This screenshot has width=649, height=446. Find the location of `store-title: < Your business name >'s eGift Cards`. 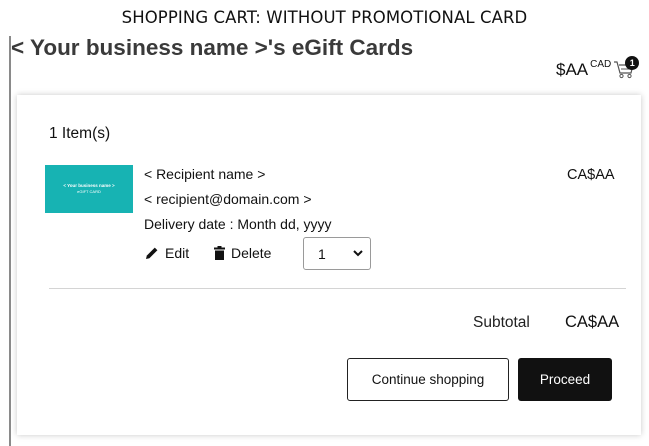

store-title: < Your business name >'s eGift Cards is located at coordinates (212, 47).